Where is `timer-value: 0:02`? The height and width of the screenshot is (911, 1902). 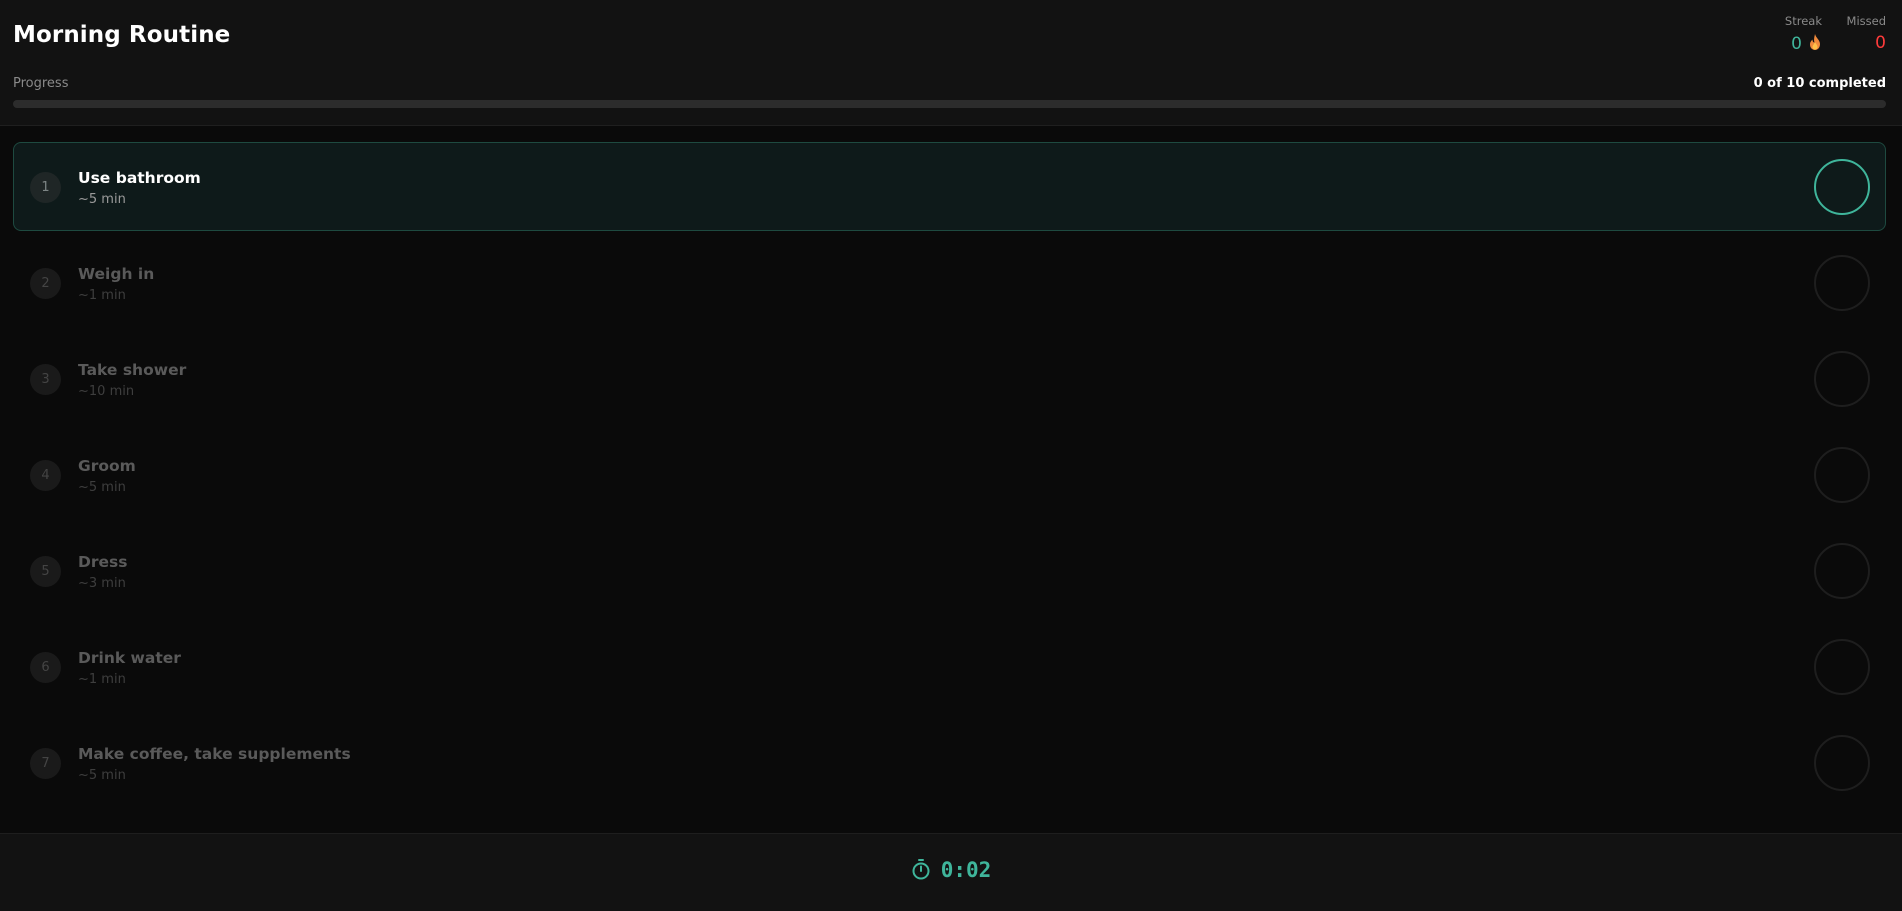 timer-value: 0:02 is located at coordinates (966, 870).